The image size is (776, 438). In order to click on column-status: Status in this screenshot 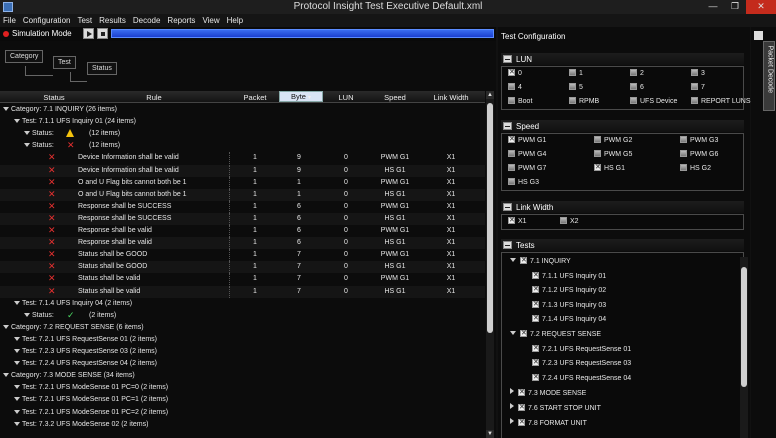, I will do `click(54, 97)`.